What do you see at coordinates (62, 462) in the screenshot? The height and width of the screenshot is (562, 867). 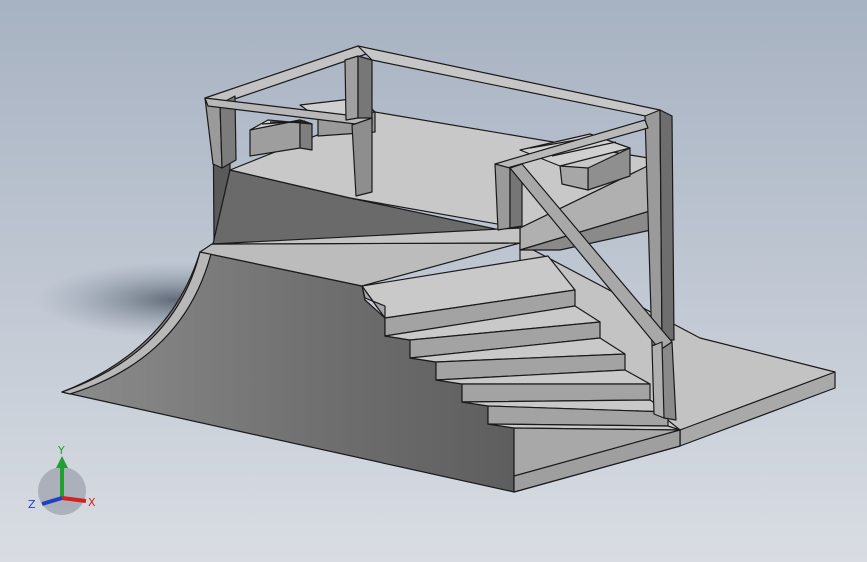 I see `y-arrow-icon` at bounding box center [62, 462].